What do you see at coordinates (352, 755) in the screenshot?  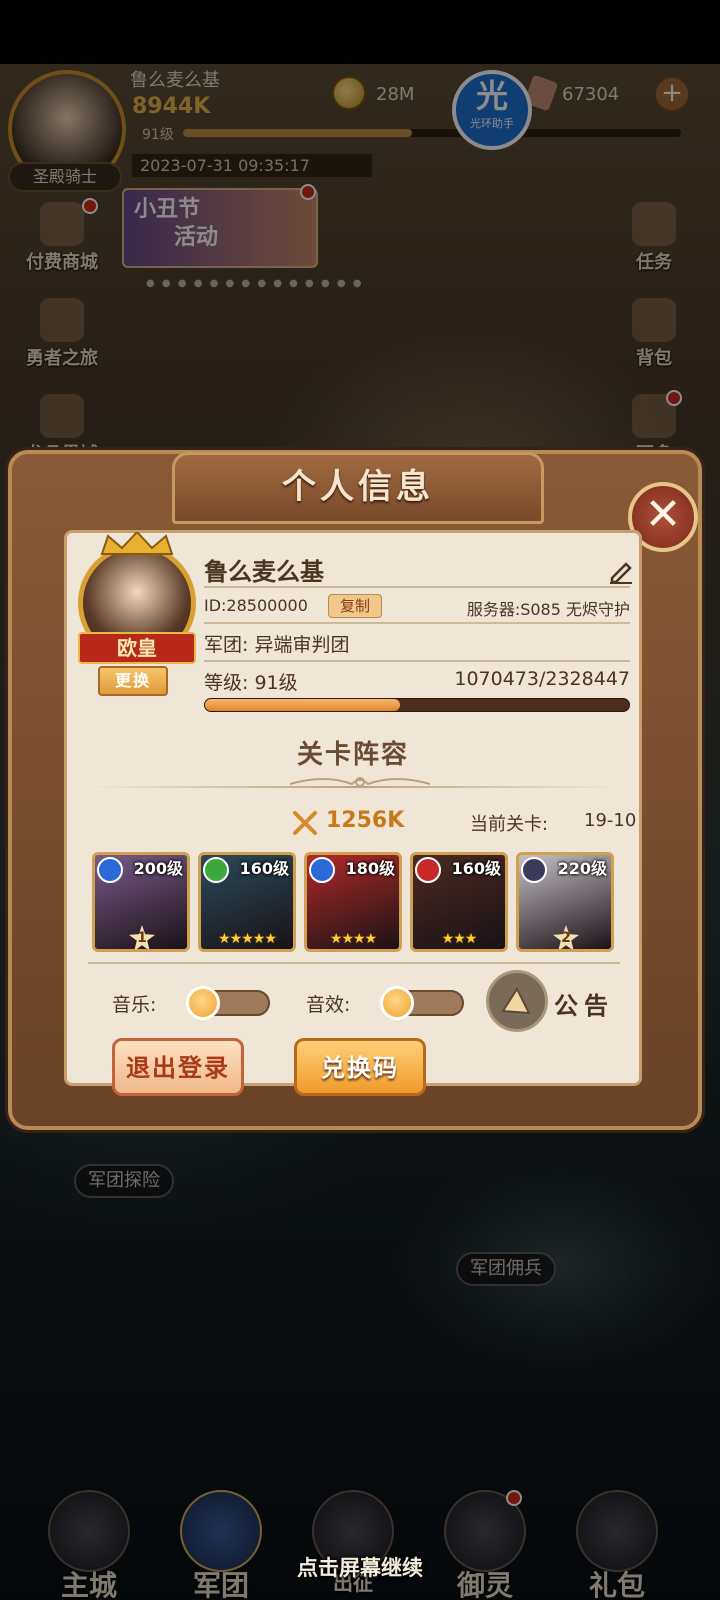 I see `lineup-section-title: 关卡阵容` at bounding box center [352, 755].